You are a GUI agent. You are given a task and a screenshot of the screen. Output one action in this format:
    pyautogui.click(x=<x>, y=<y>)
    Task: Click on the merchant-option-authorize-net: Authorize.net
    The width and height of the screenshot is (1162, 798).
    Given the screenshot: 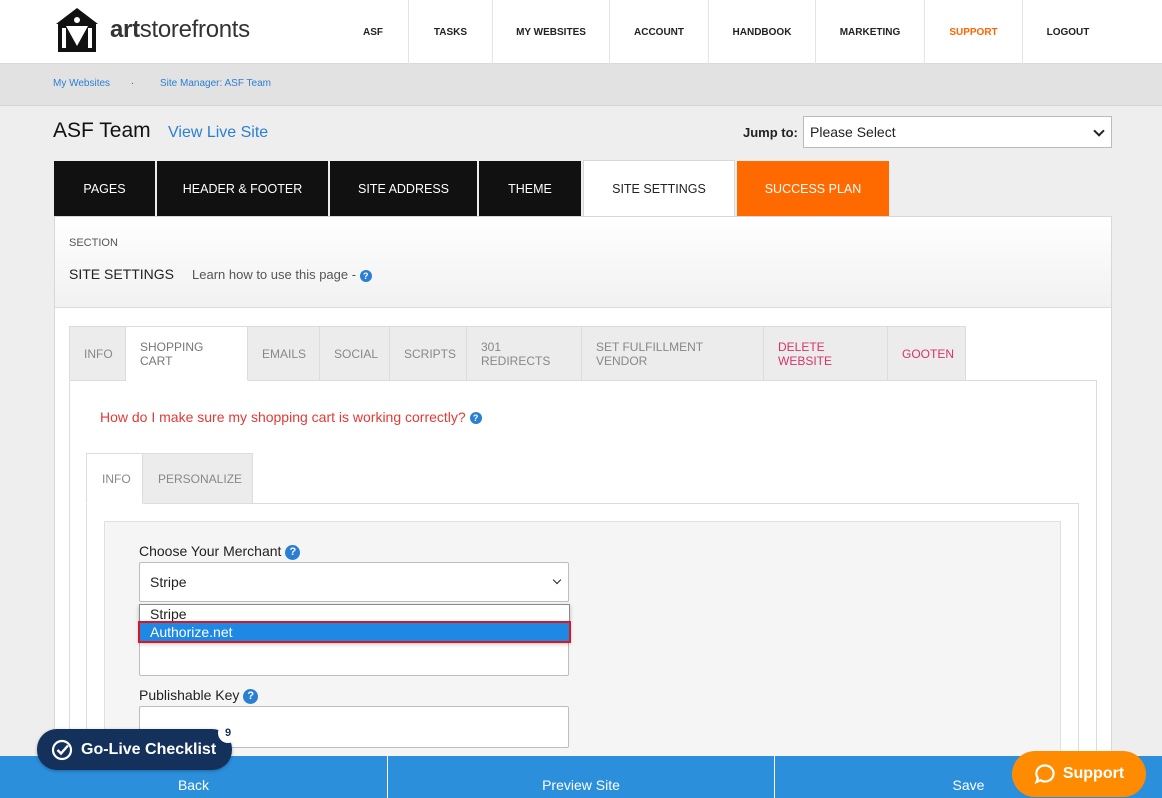 What is the action you would take?
    pyautogui.click(x=354, y=632)
    